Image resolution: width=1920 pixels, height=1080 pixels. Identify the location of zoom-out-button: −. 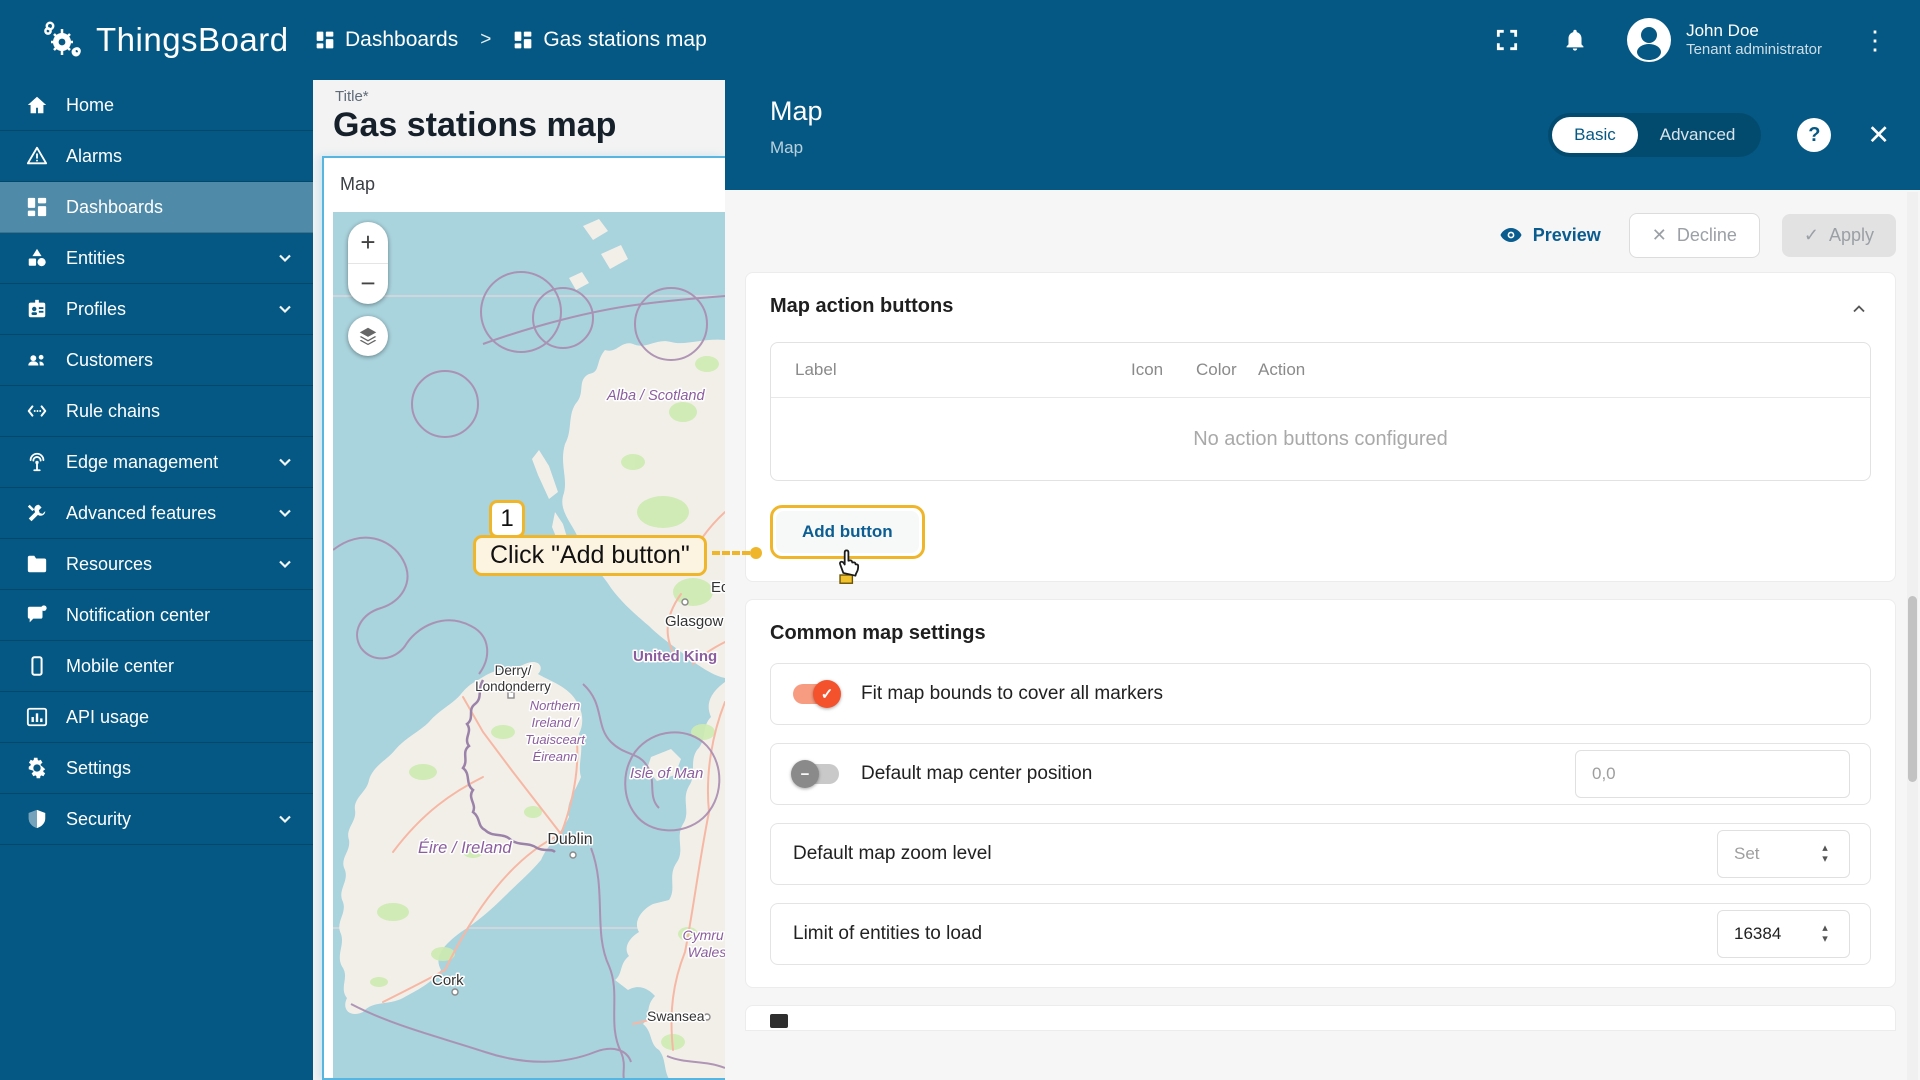
(368, 284).